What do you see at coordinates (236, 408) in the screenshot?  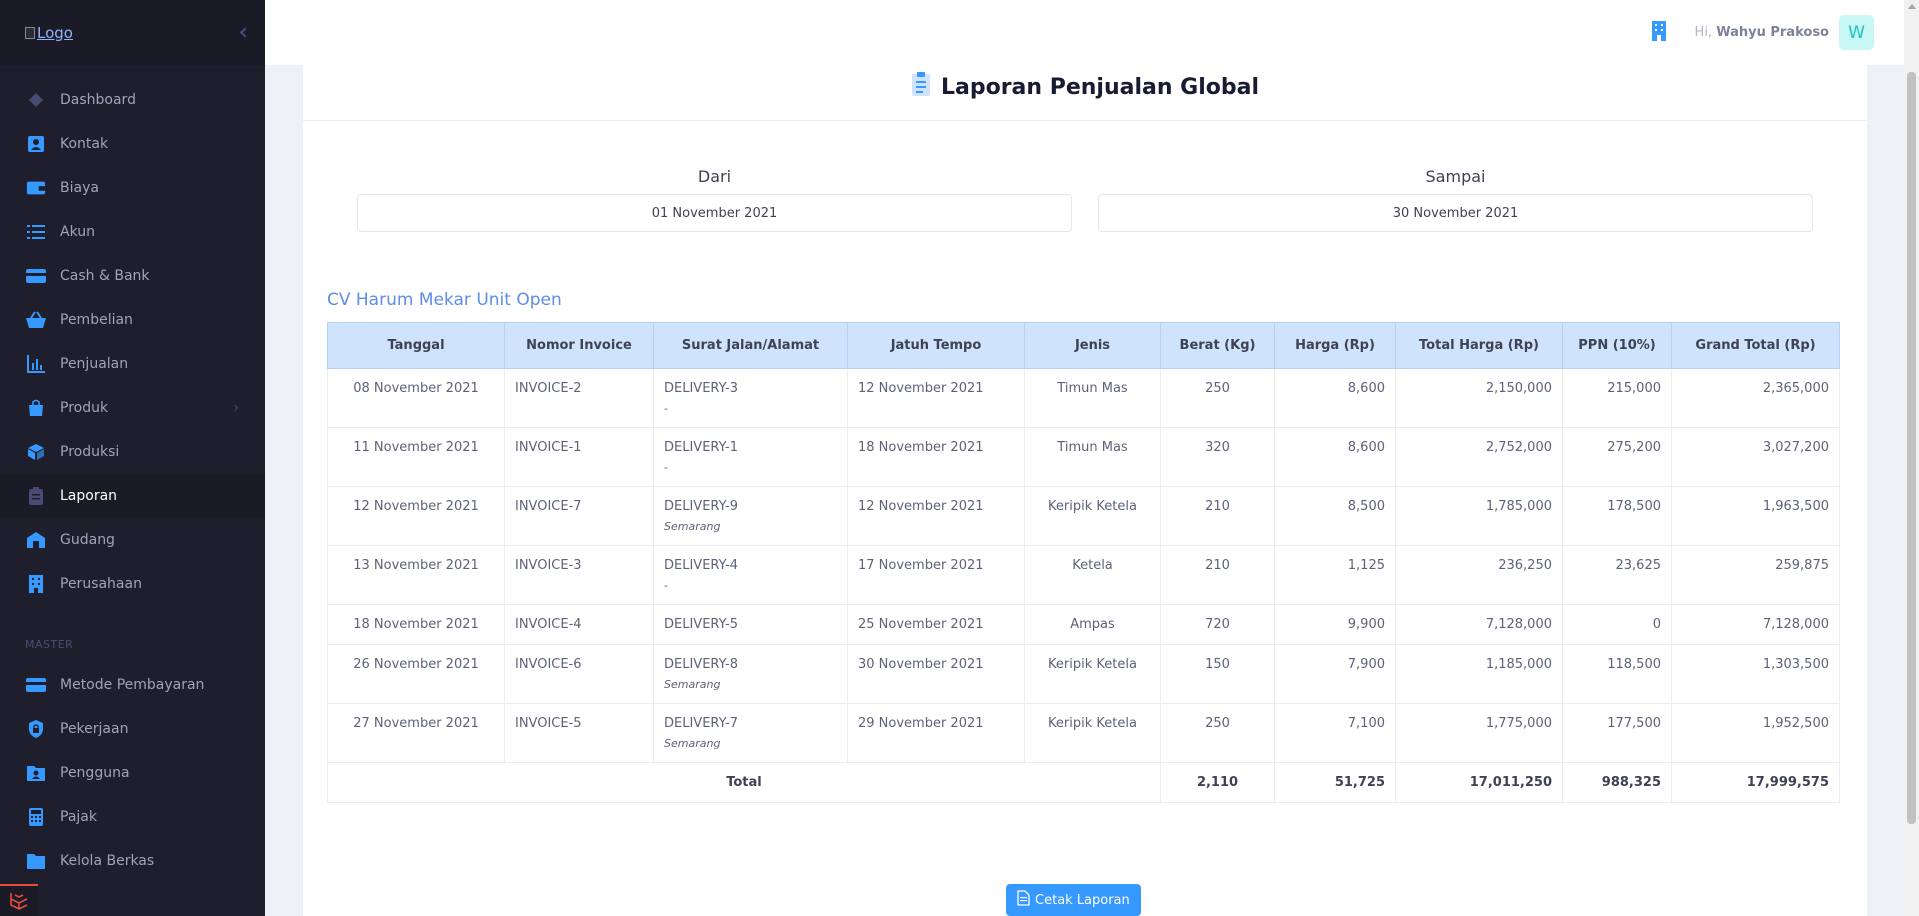 I see `chevron-right-icon: ›` at bounding box center [236, 408].